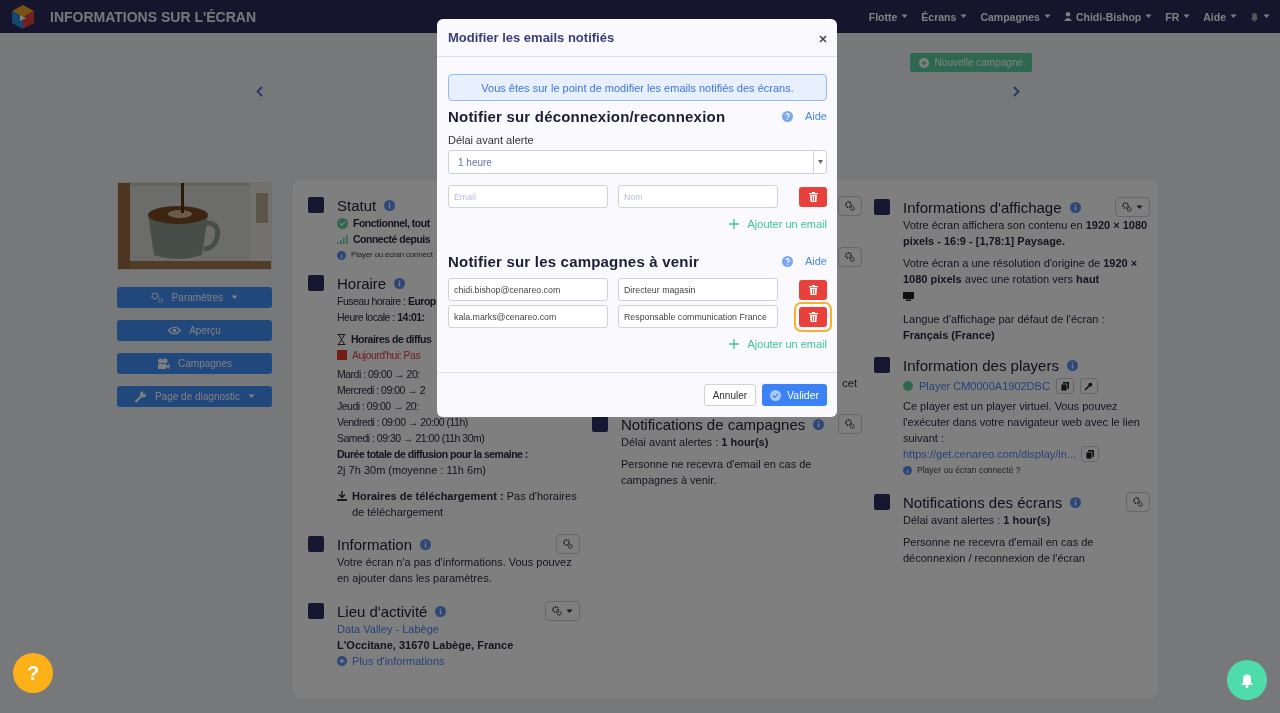  I want to click on logo-icon, so click(23, 16).